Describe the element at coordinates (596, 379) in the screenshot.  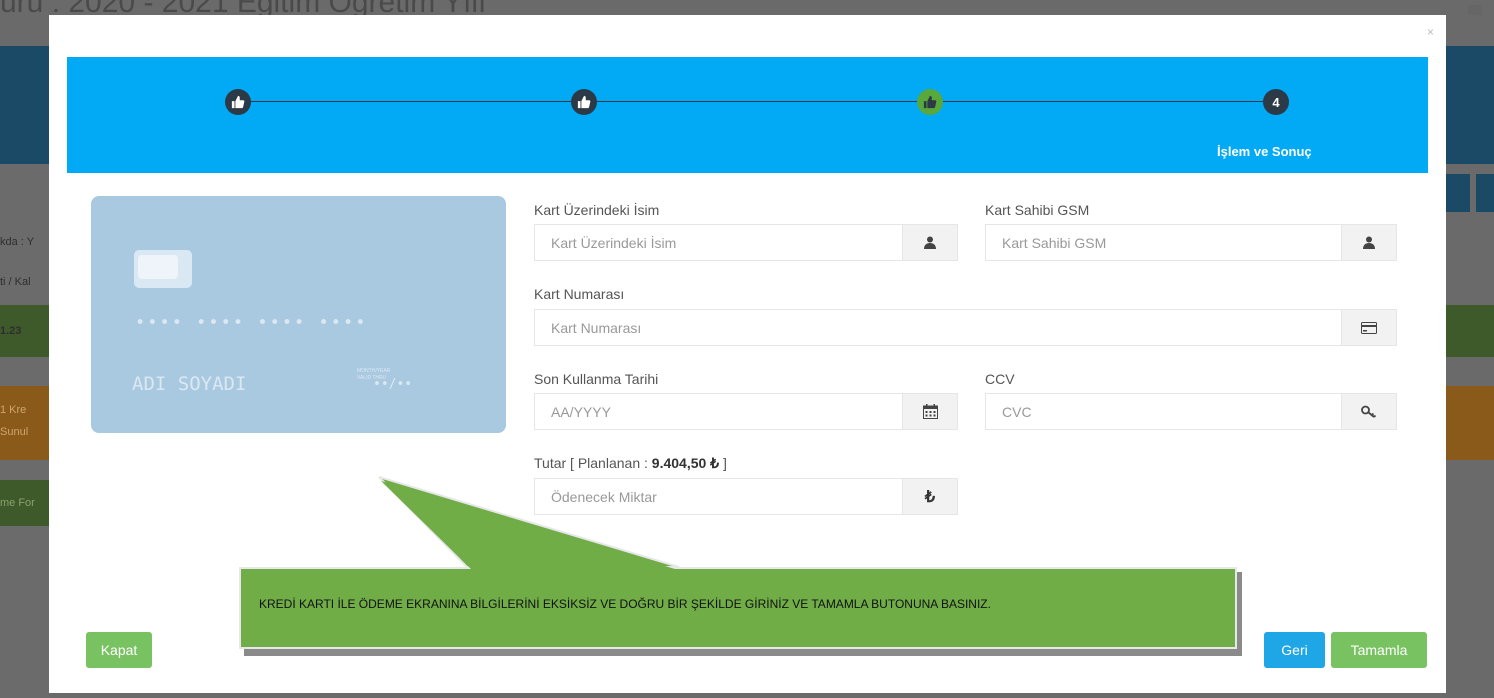
I see `expiry-label: Son Kullanma Tarihi` at that location.